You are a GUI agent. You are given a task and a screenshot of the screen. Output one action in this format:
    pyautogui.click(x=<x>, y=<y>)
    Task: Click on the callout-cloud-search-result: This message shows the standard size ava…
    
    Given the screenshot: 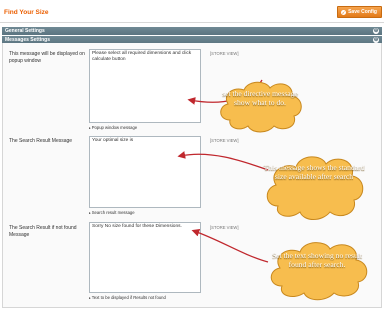 What is the action you would take?
    pyautogui.click(x=314, y=186)
    